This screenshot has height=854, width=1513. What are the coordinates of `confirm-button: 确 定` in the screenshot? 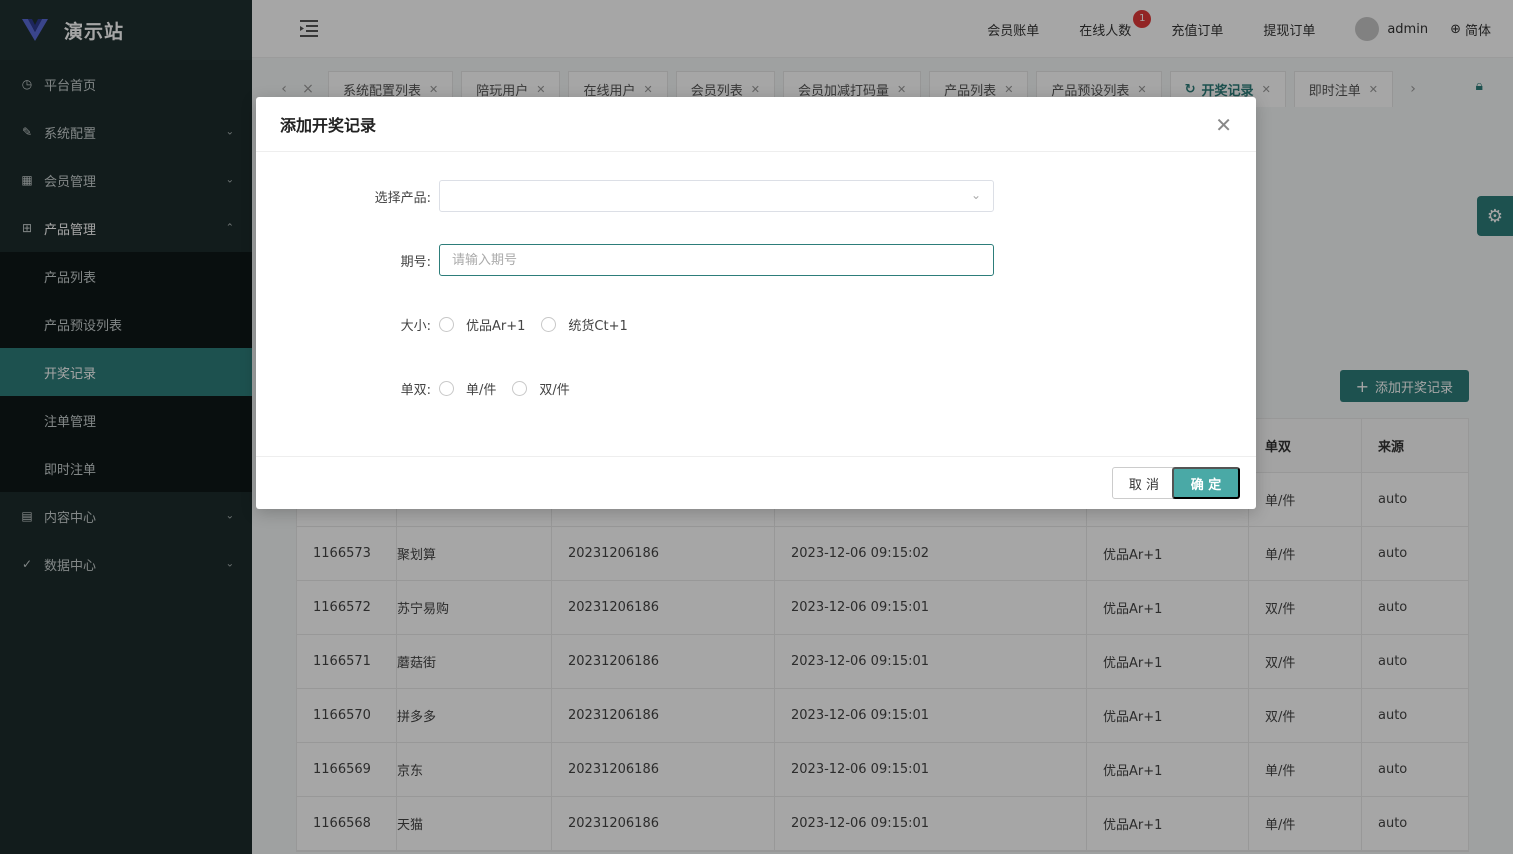 It's located at (1206, 483).